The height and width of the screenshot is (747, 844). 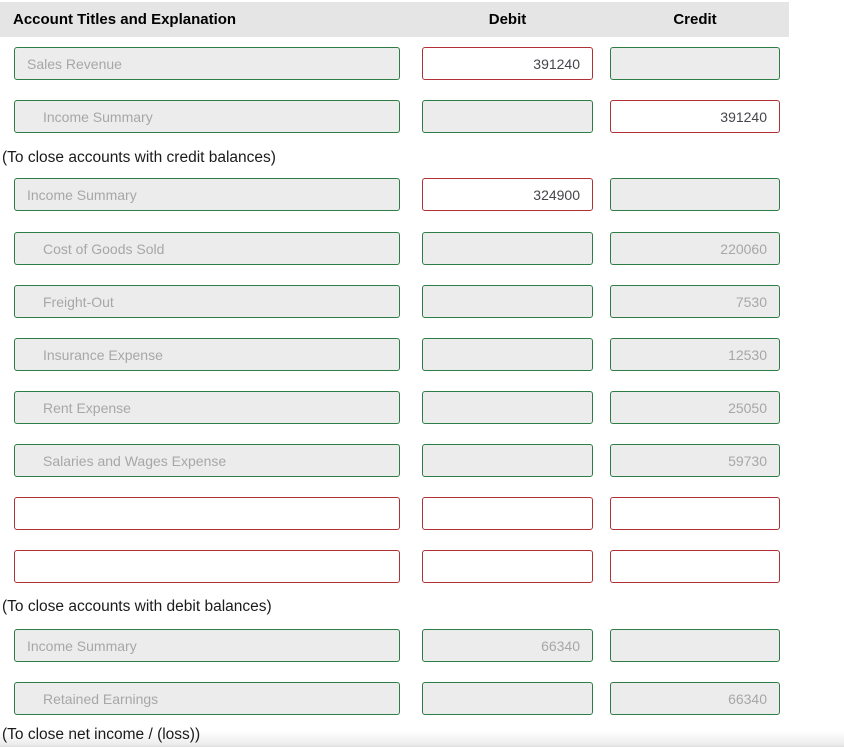 What do you see at coordinates (695, 19) in the screenshot?
I see `column-header-credit: Credit` at bounding box center [695, 19].